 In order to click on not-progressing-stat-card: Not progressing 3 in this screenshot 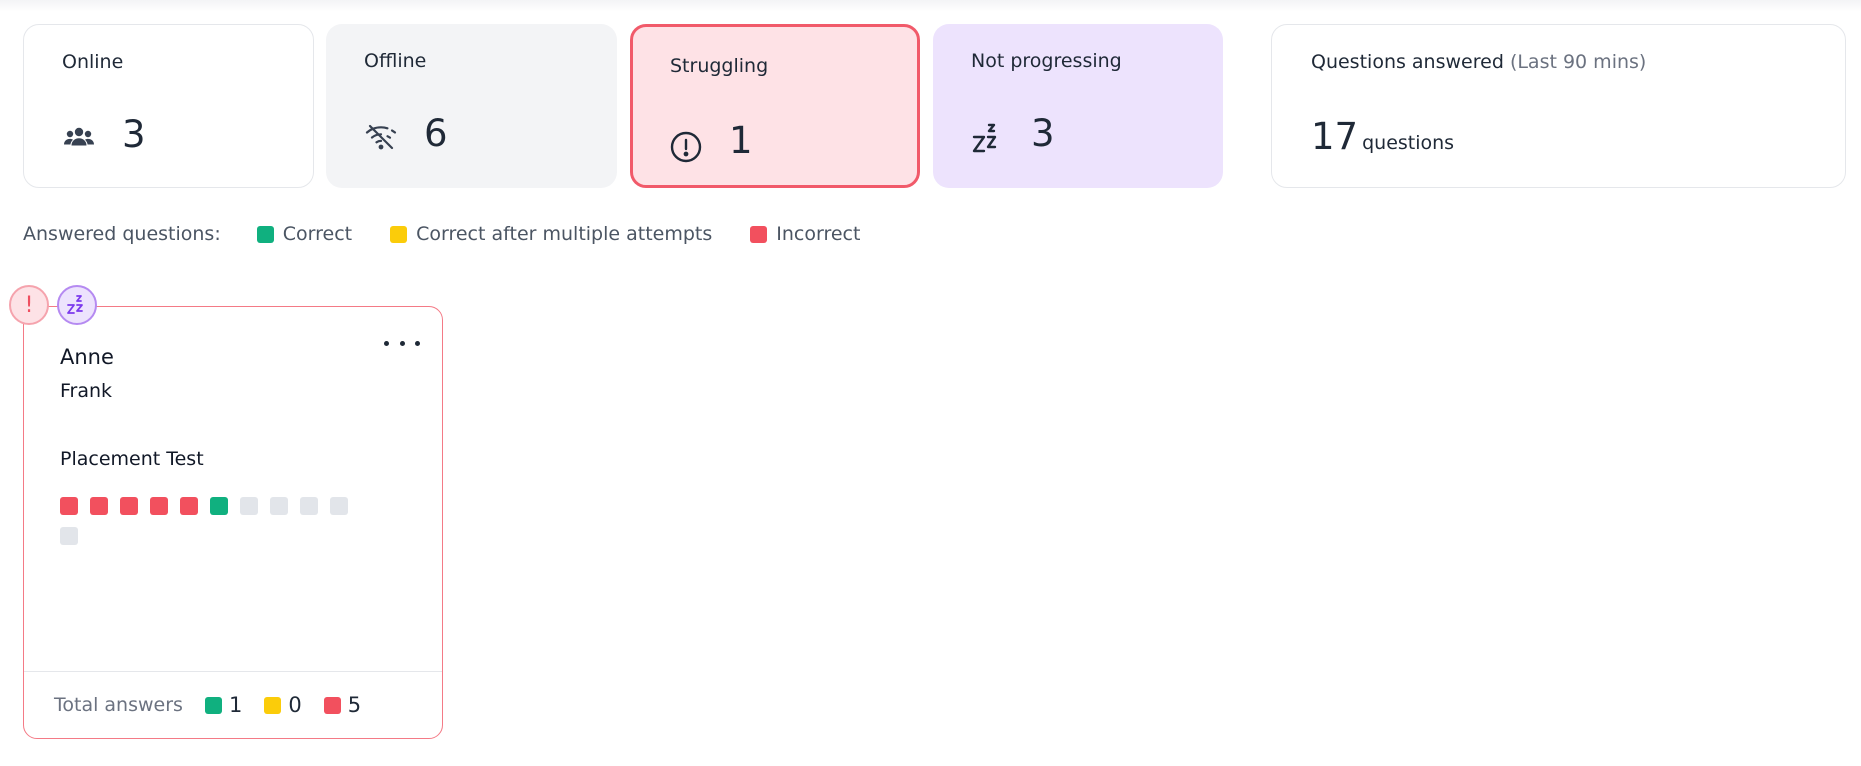, I will do `click(1078, 106)`.